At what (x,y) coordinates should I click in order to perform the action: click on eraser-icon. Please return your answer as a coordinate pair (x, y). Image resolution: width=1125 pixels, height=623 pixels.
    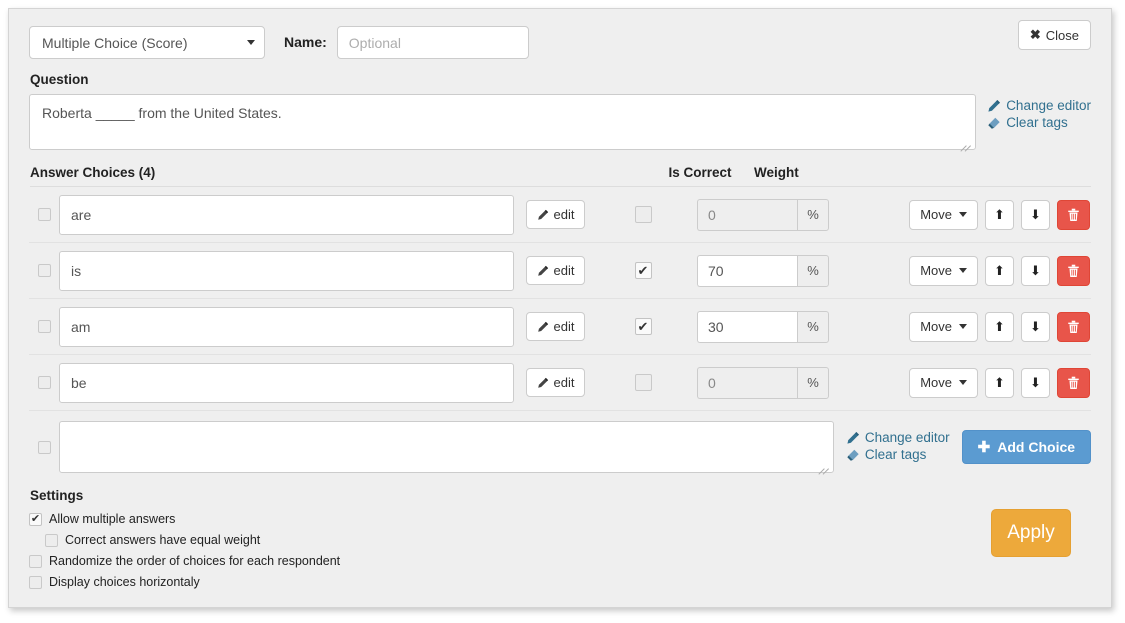
    Looking at the image, I should click on (853, 455).